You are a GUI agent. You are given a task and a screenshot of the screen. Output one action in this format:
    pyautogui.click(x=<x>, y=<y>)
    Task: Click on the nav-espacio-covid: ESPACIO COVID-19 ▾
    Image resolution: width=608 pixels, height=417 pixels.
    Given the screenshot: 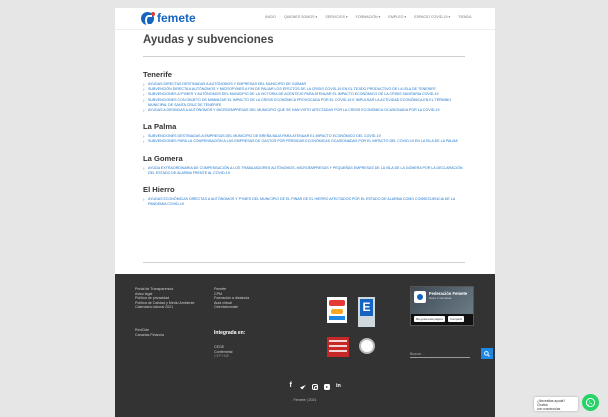 What is the action you would take?
    pyautogui.click(x=432, y=17)
    